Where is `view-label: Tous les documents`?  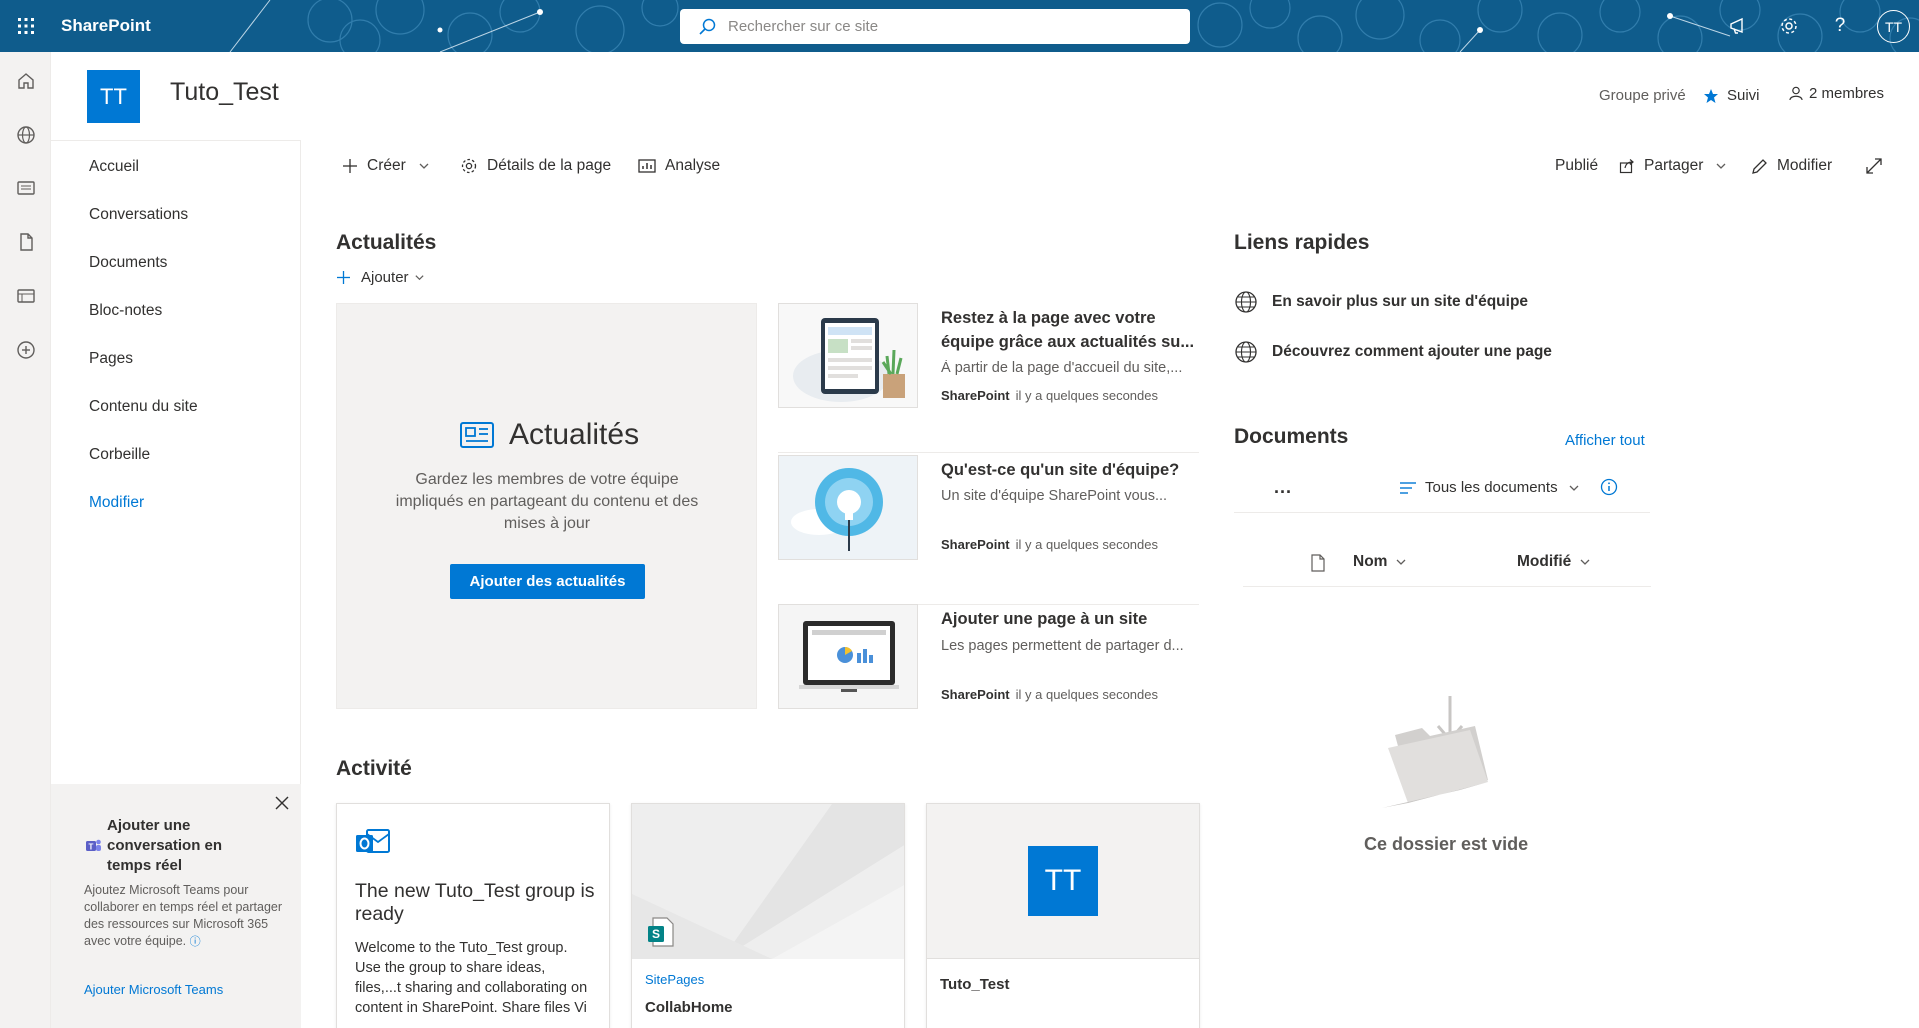
view-label: Tous les documents is located at coordinates (1491, 487).